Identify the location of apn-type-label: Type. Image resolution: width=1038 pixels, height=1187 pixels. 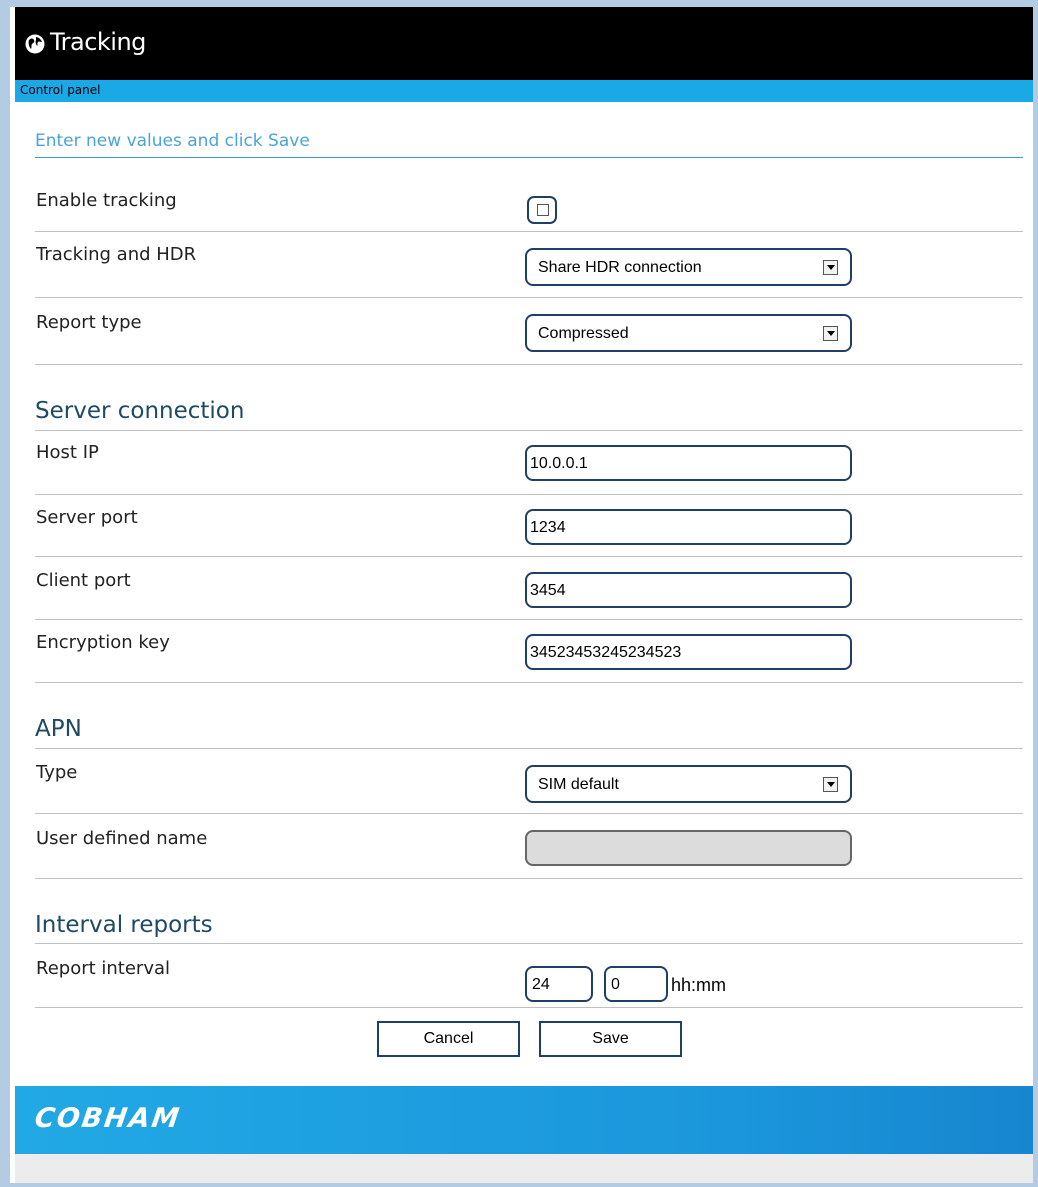
(57, 772).